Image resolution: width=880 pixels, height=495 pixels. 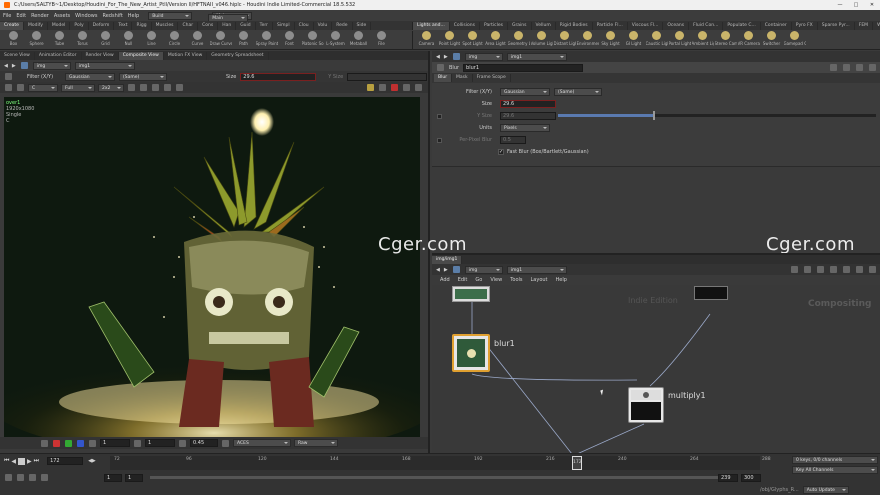 What do you see at coordinates (14, 66) in the screenshot?
I see `forward-arrow-icon: ▶` at bounding box center [14, 66].